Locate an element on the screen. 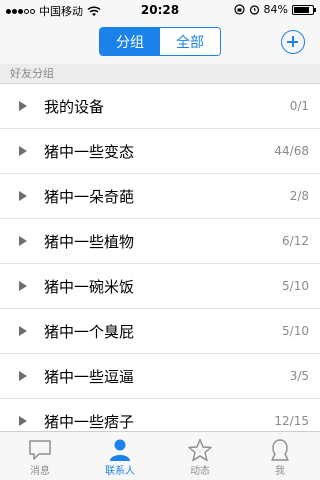 This screenshot has width=320, height=480. status-right: 84% is located at coordinates (274, 9).